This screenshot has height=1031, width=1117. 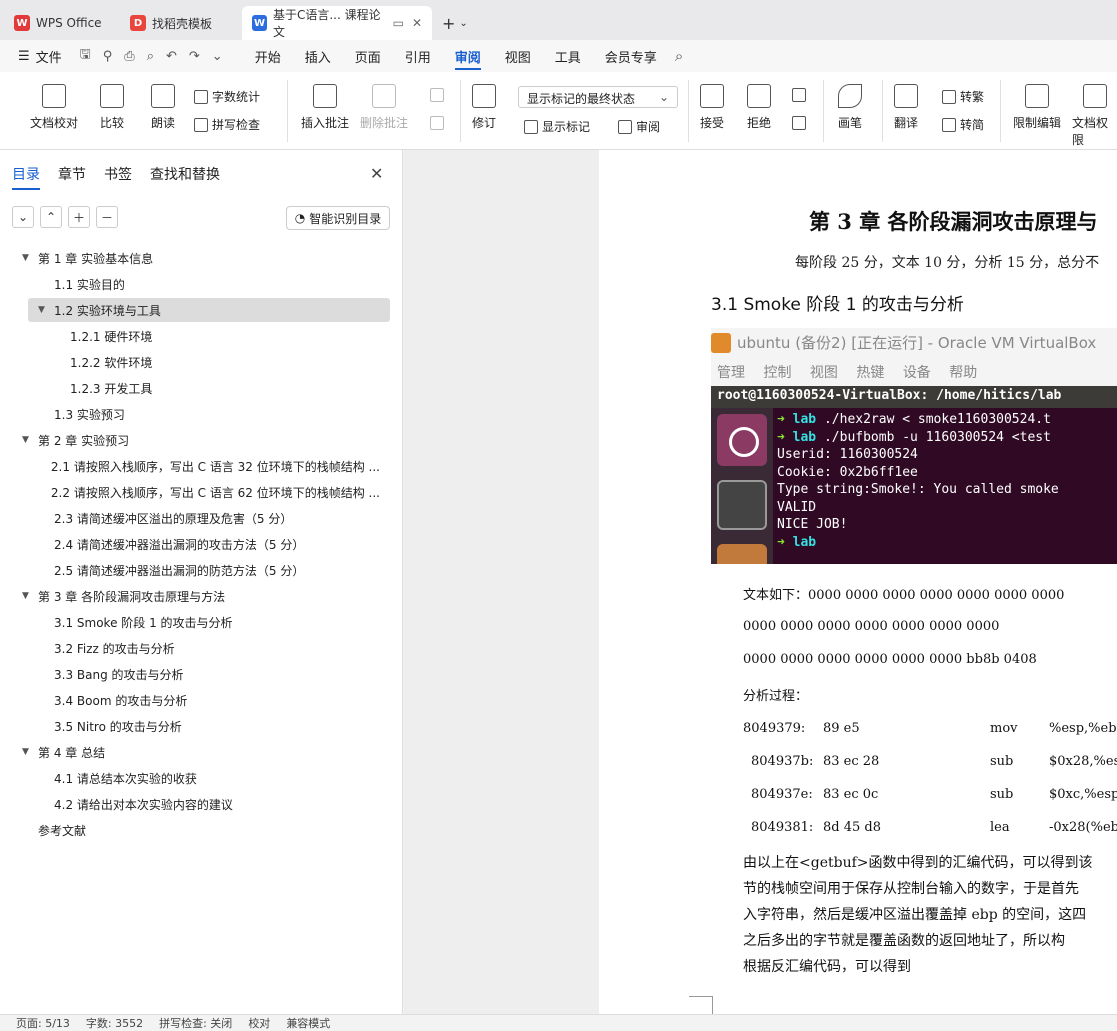 What do you see at coordinates (325, 107) in the screenshot?
I see `insert-comment-button: 插入批注` at bounding box center [325, 107].